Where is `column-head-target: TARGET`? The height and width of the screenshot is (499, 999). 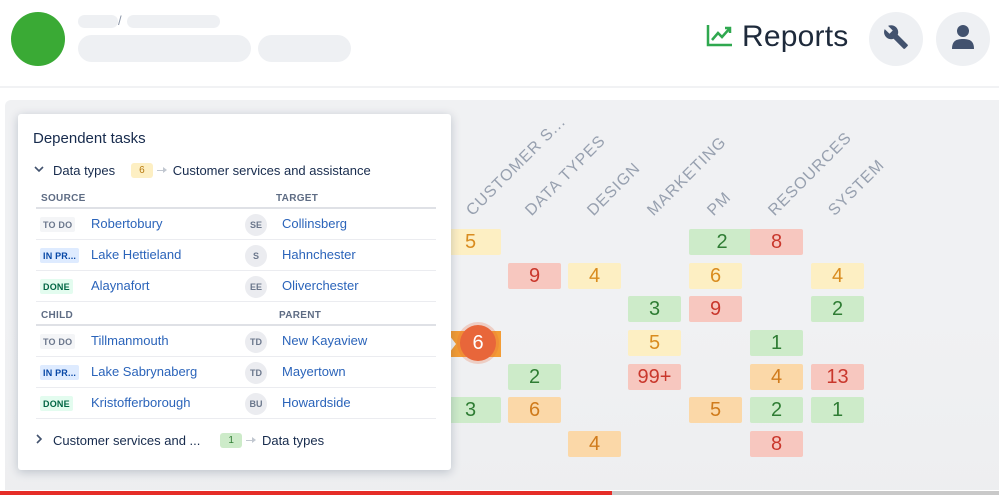 column-head-target: TARGET is located at coordinates (297, 198).